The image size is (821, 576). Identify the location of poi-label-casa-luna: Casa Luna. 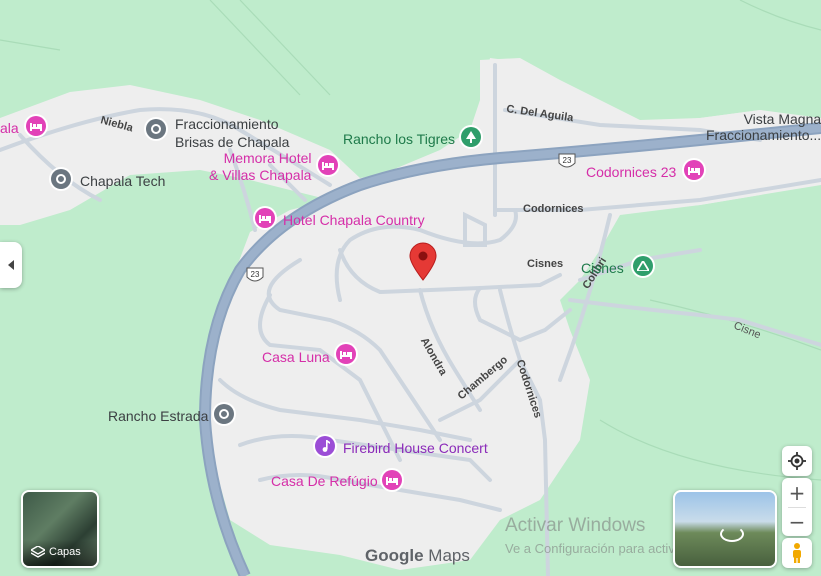
(296, 357).